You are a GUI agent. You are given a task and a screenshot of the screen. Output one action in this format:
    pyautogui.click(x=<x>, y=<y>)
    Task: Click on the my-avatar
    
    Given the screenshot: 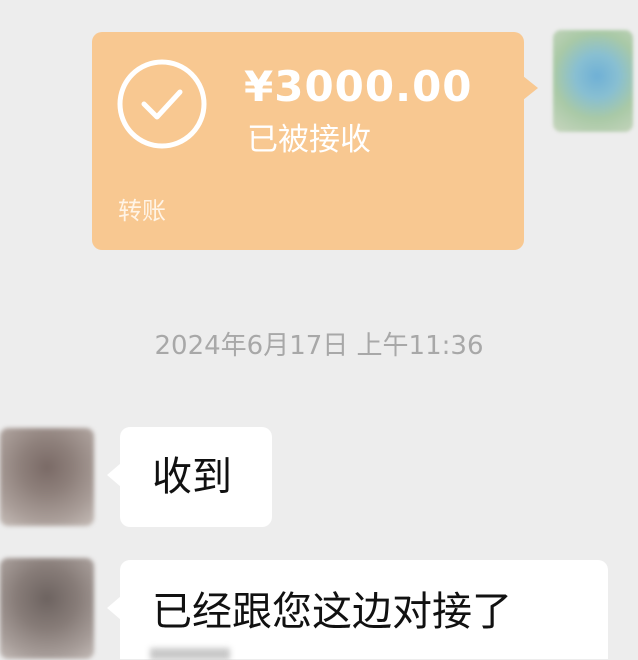 What is the action you would take?
    pyautogui.click(x=593, y=81)
    